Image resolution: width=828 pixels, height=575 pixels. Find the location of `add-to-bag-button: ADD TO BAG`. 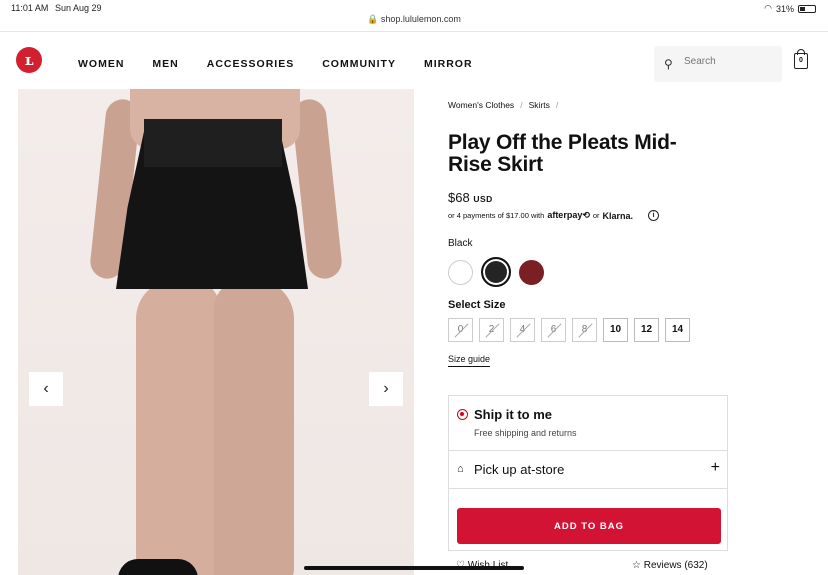

add-to-bag-button: ADD TO BAG is located at coordinates (589, 526).